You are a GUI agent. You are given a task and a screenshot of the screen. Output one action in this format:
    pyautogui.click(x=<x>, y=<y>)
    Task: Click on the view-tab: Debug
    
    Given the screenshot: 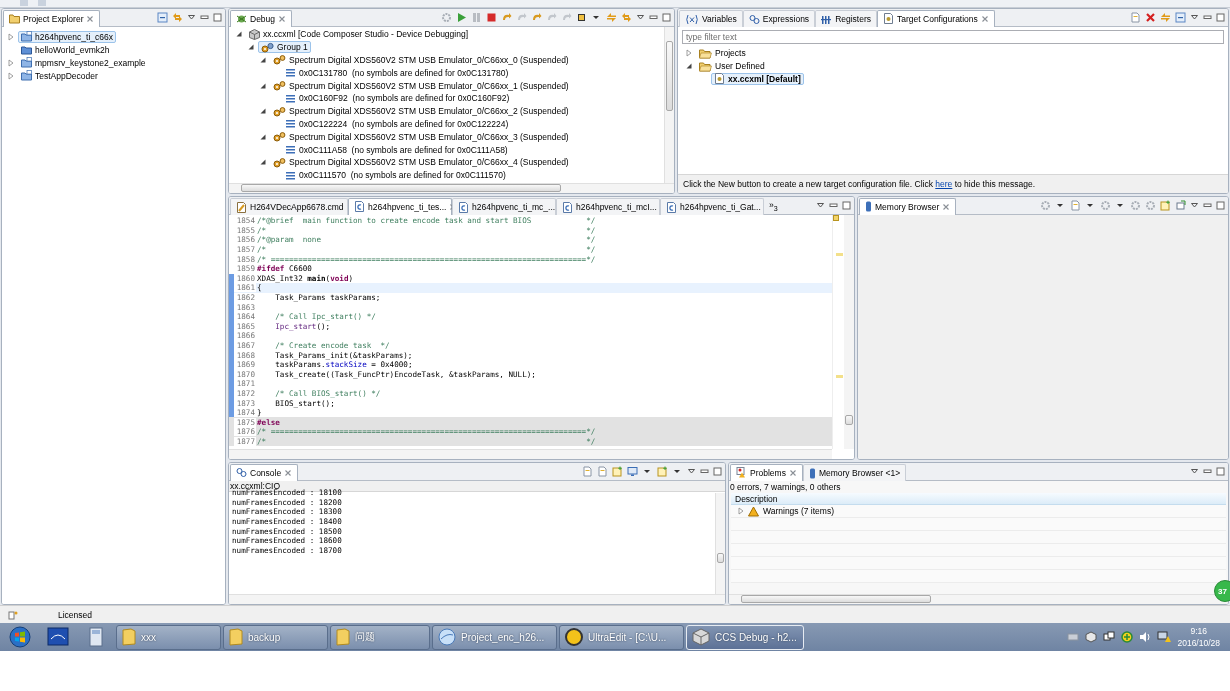 What is the action you would take?
    pyautogui.click(x=261, y=18)
    